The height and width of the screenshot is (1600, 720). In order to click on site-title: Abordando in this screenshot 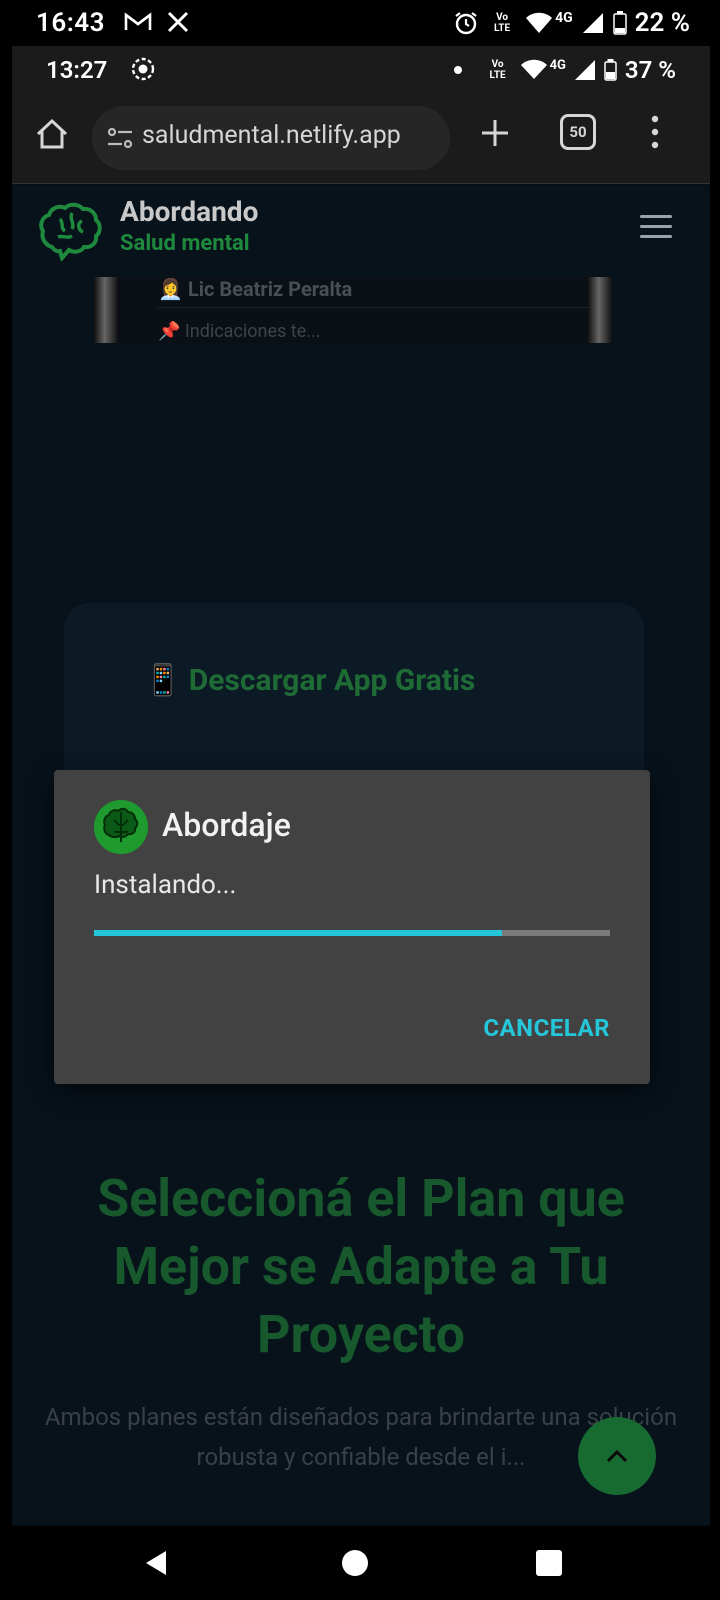, I will do `click(189, 211)`.